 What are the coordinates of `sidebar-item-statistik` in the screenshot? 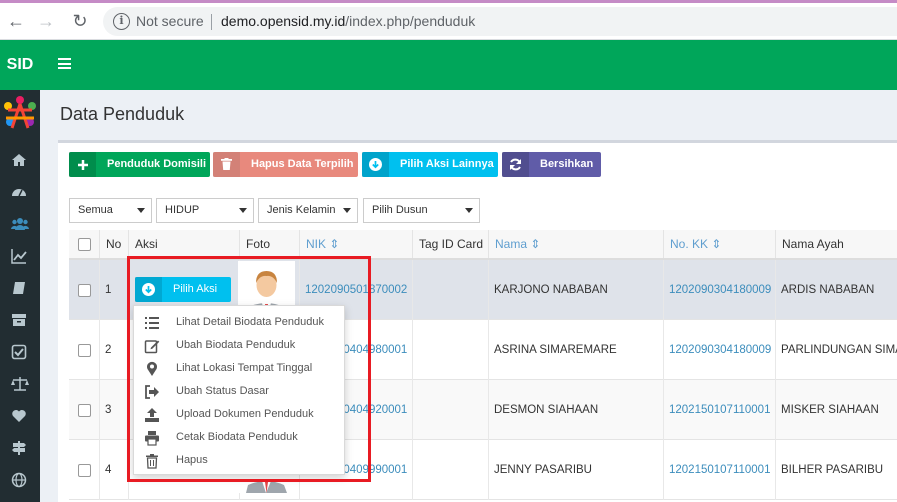 It's located at (20, 256).